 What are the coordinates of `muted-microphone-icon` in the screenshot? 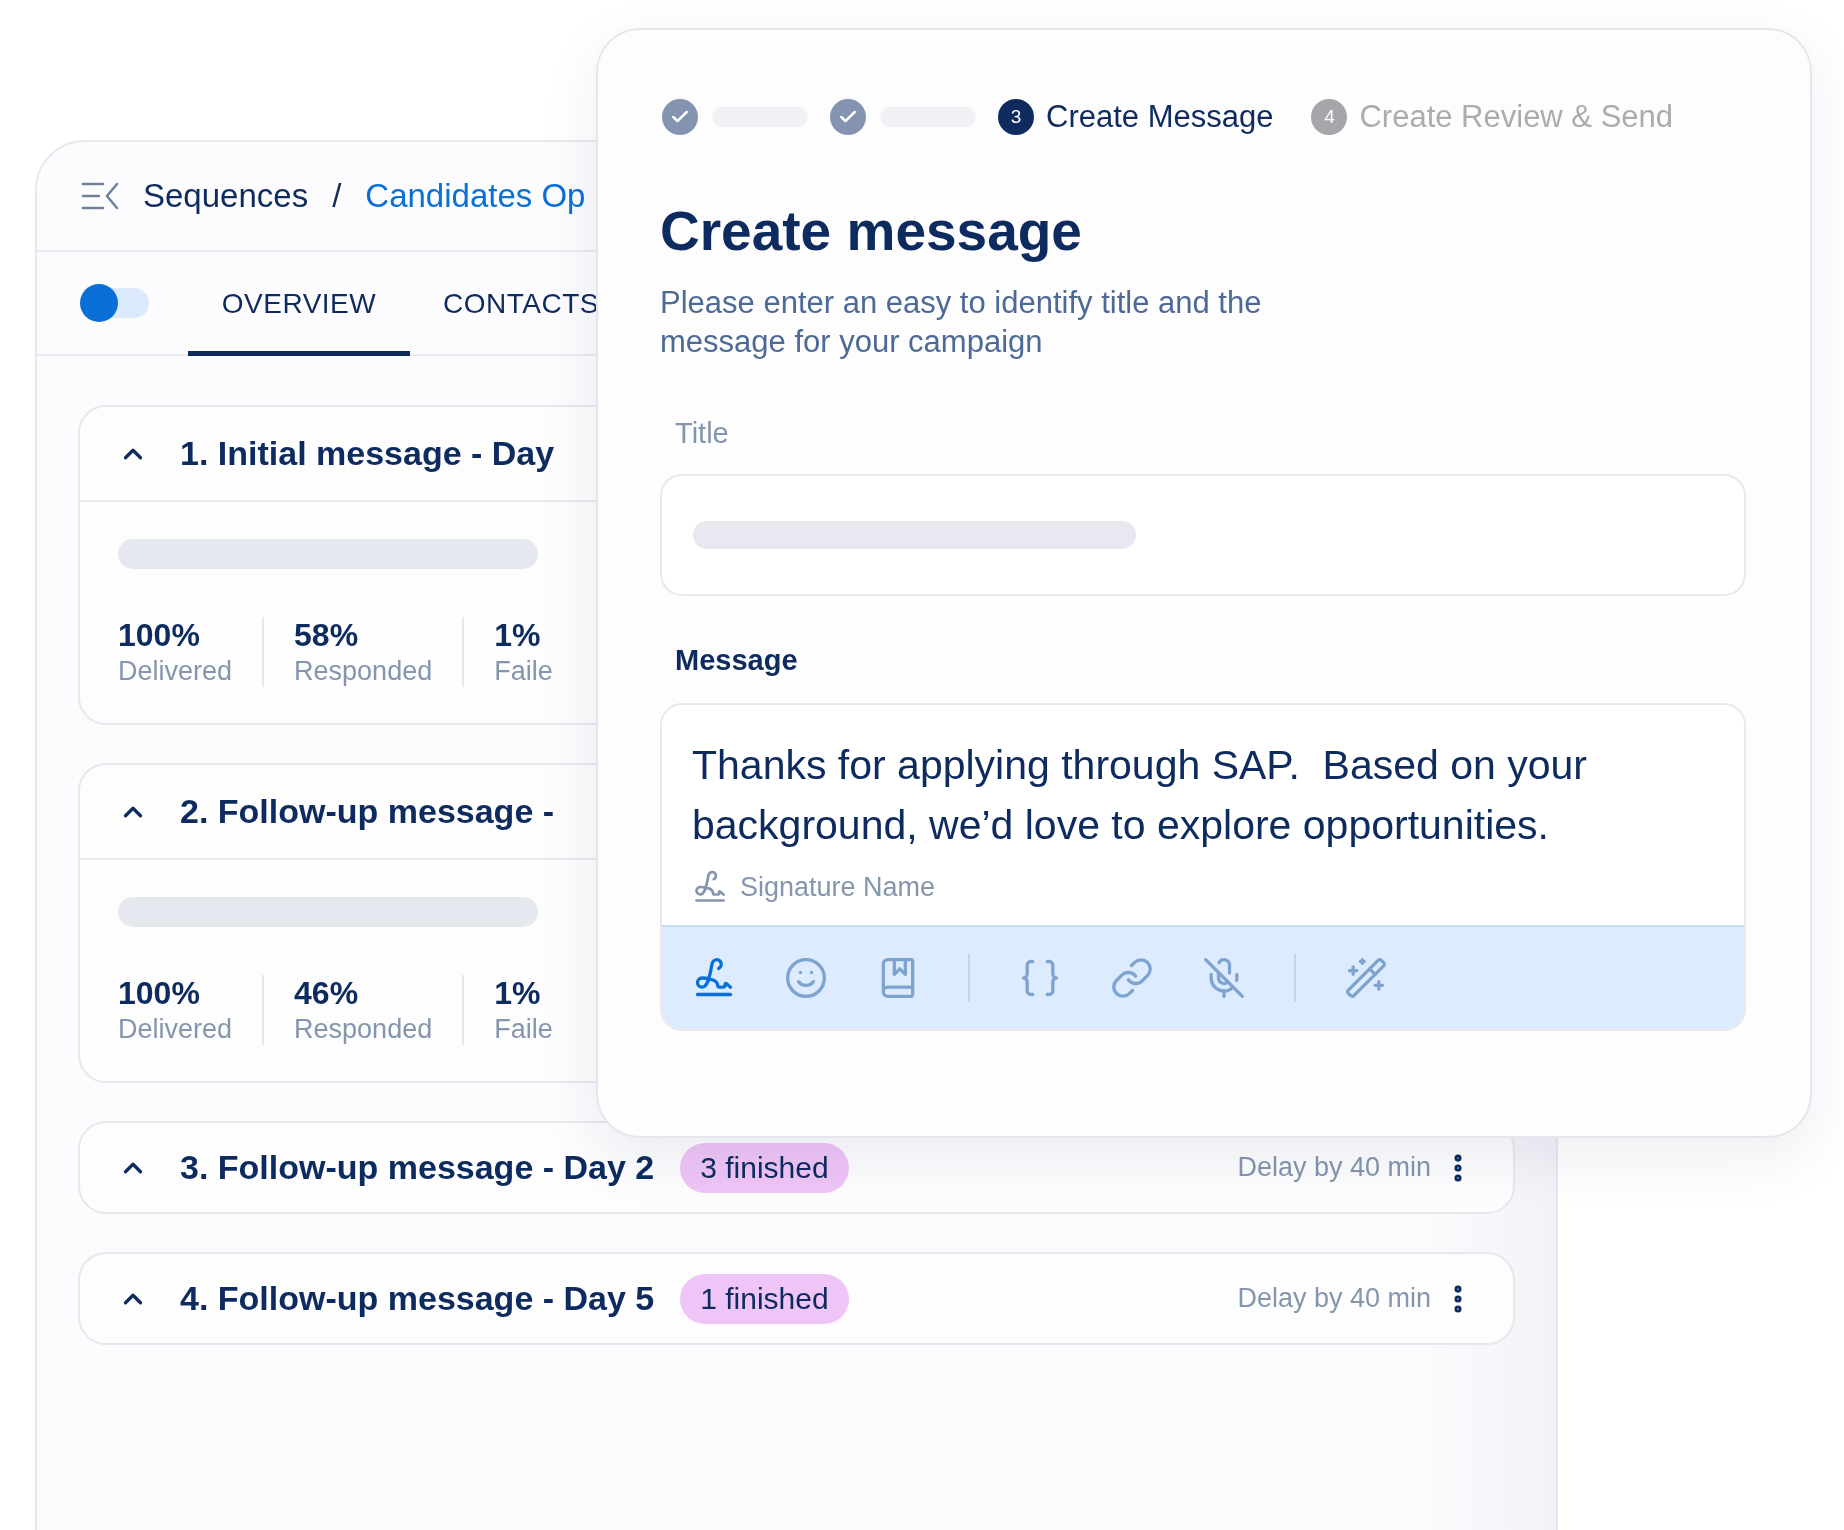 It's located at (1224, 978).